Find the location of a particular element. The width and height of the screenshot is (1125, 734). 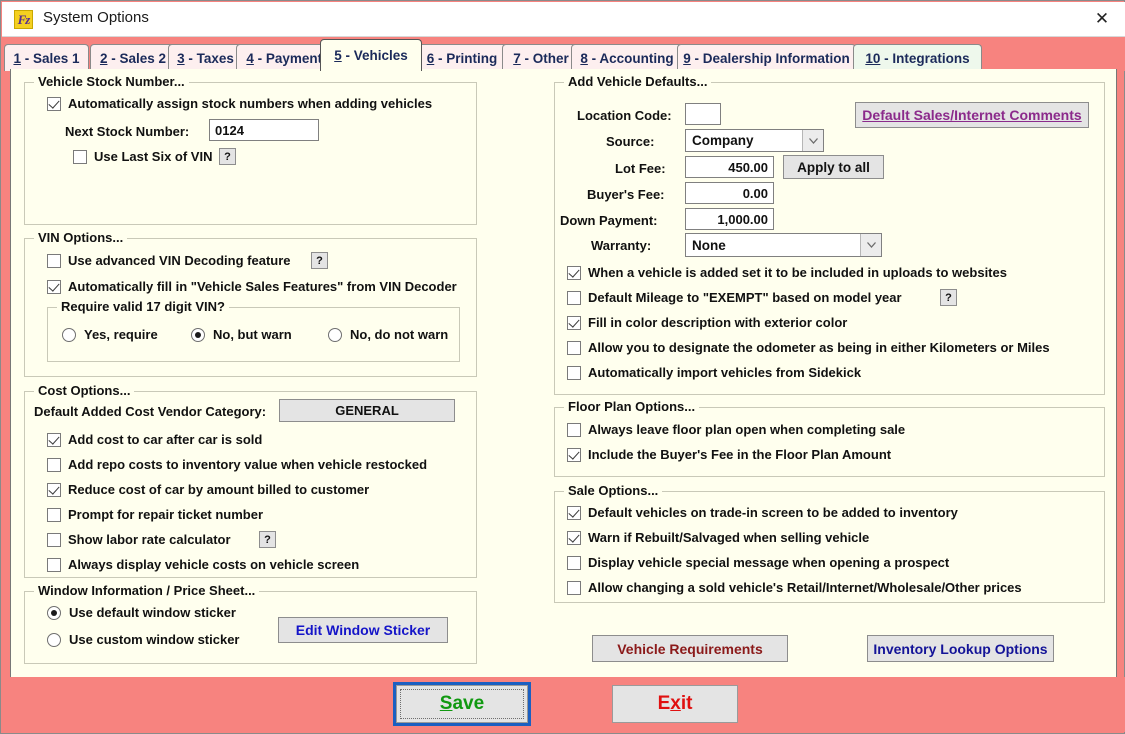

tab-sales-1: 1 - Sales 1 is located at coordinates (46, 57).